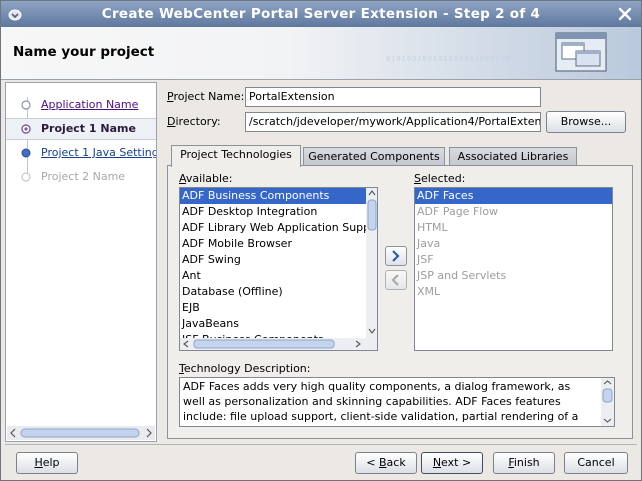 This screenshot has height=481, width=642. Describe the element at coordinates (278, 228) in the screenshot. I see `available-list-item: ADF Library Web Application Support` at that location.